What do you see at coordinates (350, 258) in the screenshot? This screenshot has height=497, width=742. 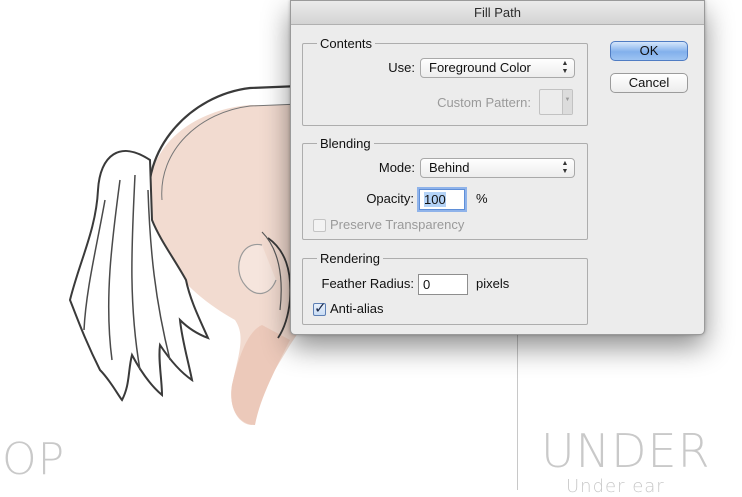 I see `rendering-legend: Rendering` at bounding box center [350, 258].